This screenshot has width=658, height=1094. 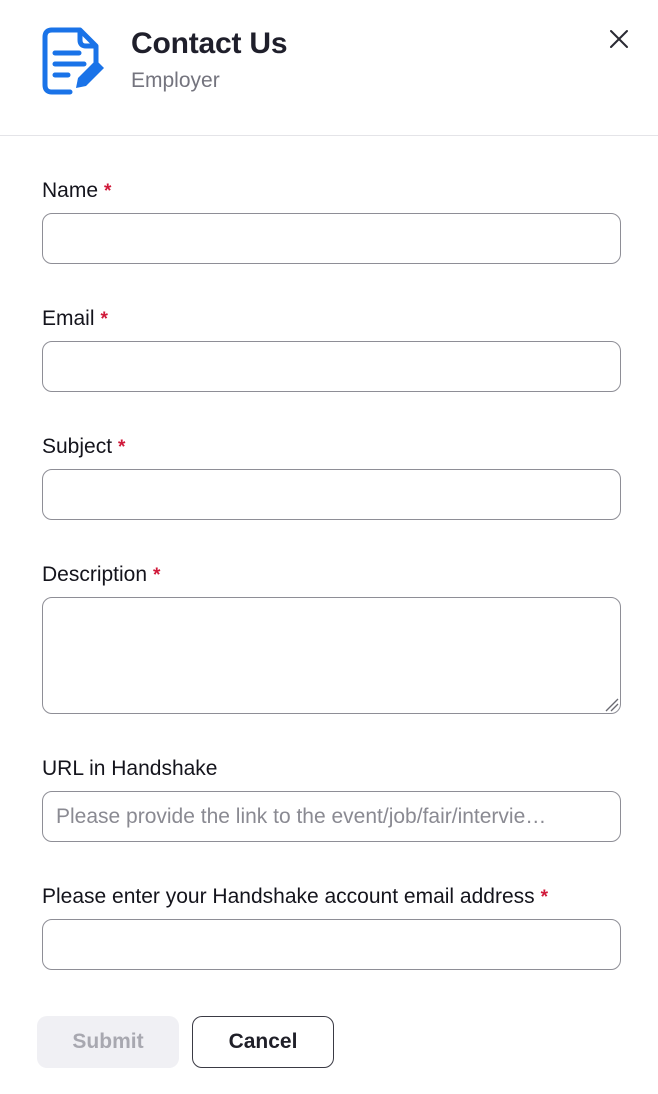 What do you see at coordinates (331, 447) in the screenshot?
I see `subject-label: Subject *` at bounding box center [331, 447].